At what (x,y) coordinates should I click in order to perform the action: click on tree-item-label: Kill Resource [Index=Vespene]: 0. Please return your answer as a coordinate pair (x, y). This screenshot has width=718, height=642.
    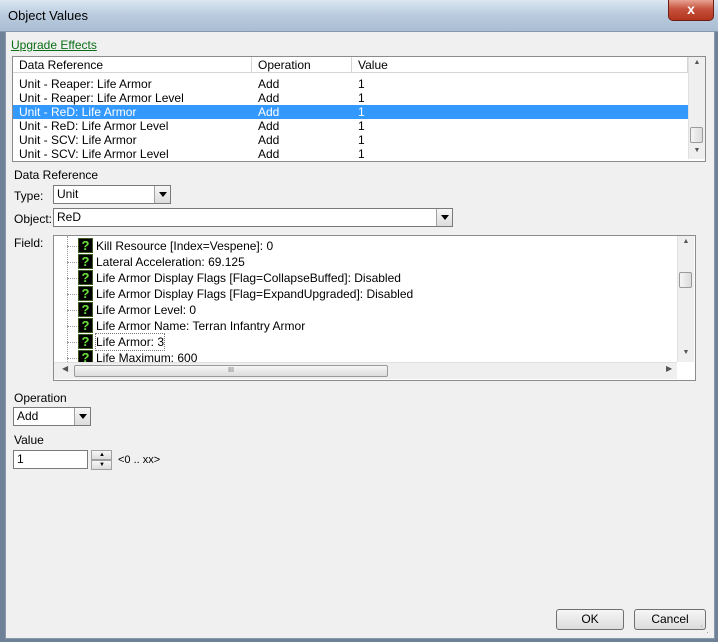
    Looking at the image, I should click on (185, 246).